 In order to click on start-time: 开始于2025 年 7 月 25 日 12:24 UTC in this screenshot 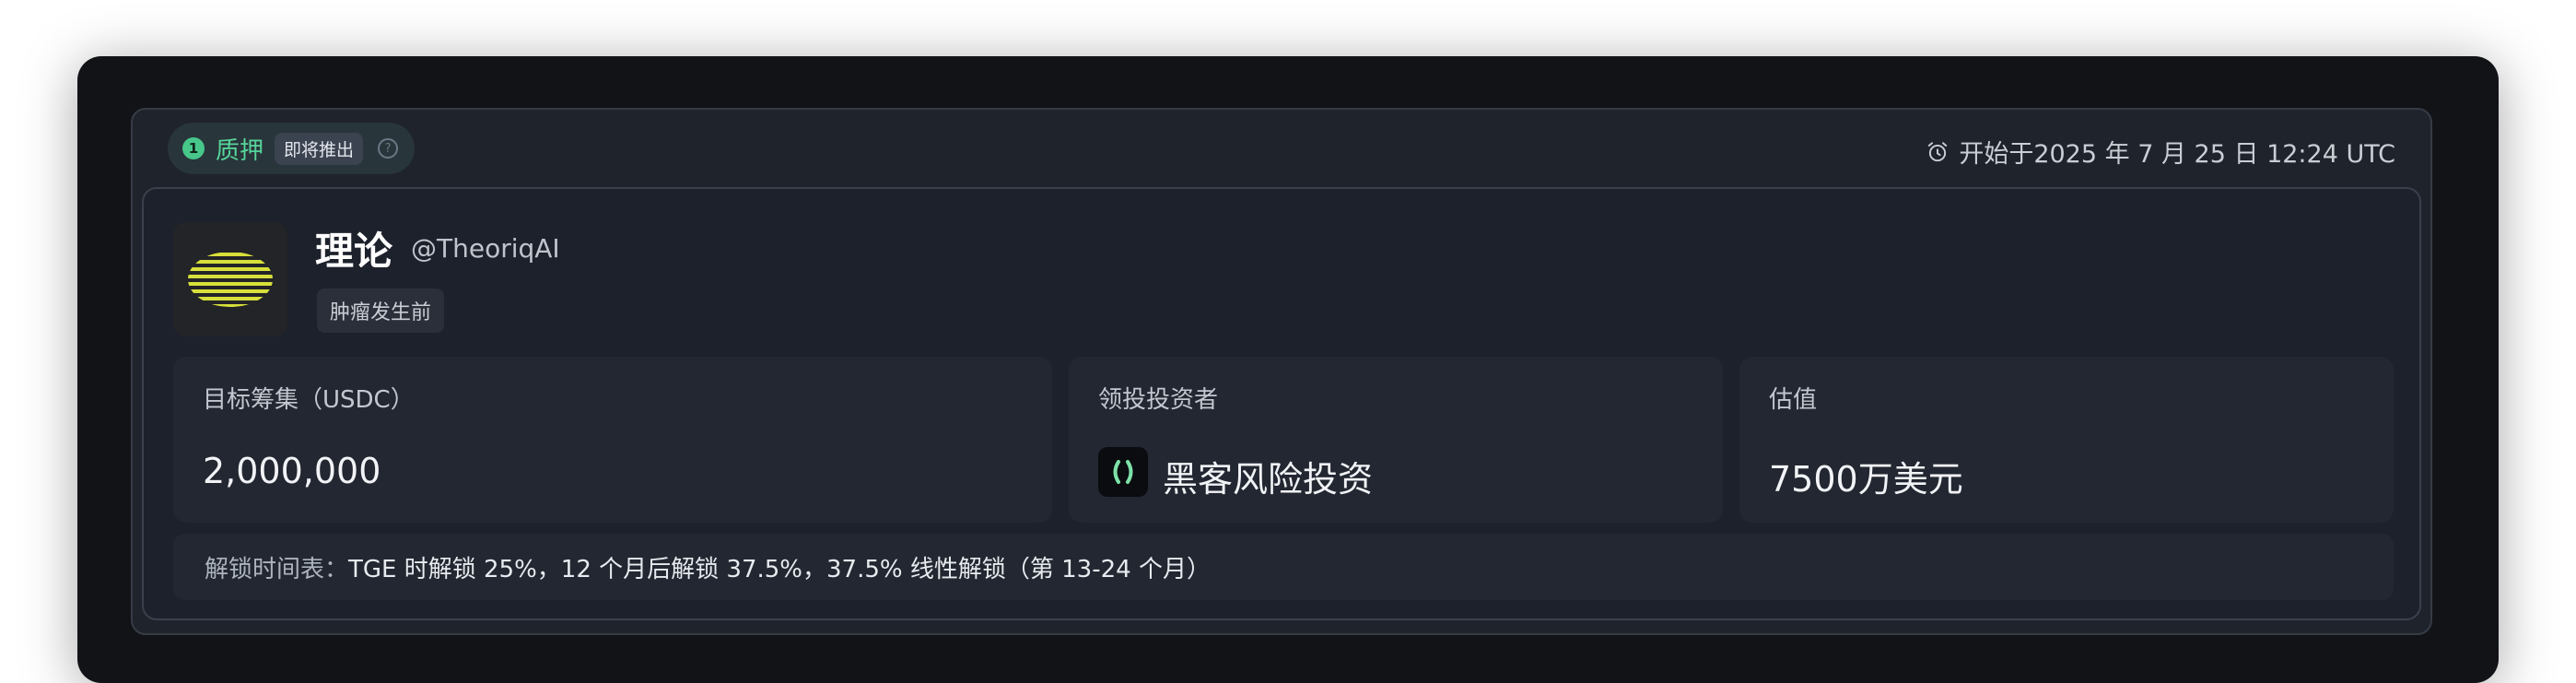, I will do `click(2160, 152)`.